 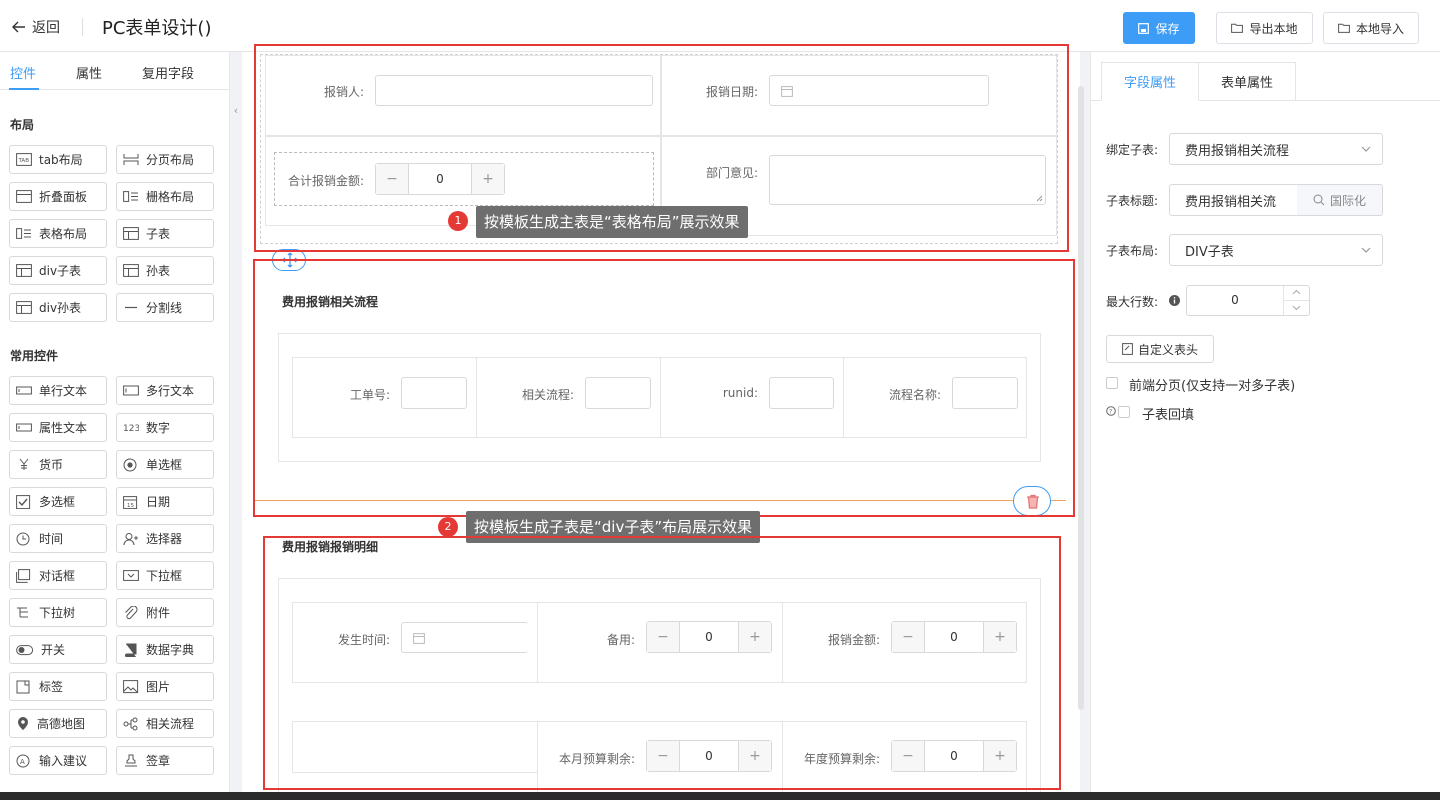 What do you see at coordinates (130, 196) in the screenshot?
I see `grid-icon` at bounding box center [130, 196].